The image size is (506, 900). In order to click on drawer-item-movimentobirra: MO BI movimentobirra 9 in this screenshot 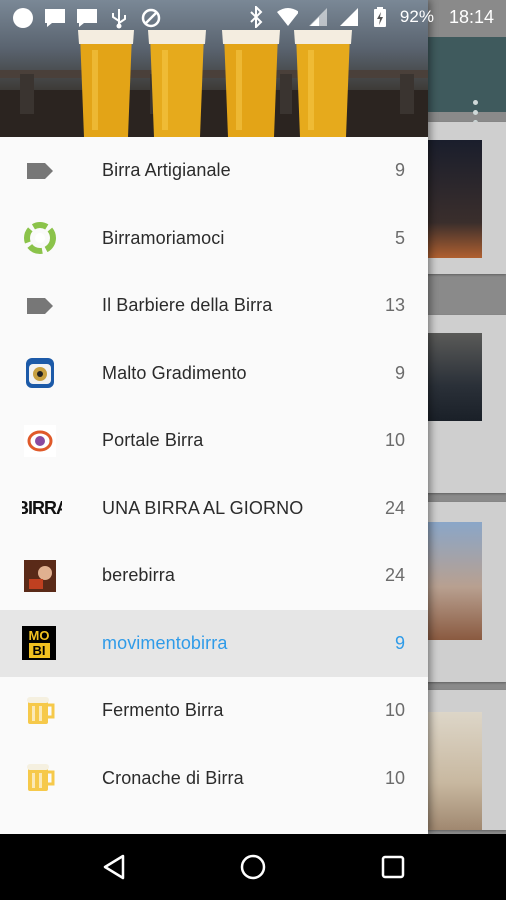, I will do `click(214, 643)`.